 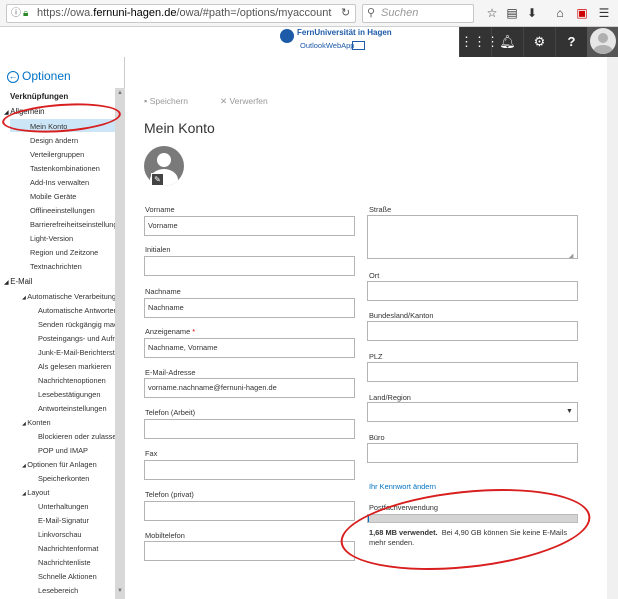 What do you see at coordinates (390, 397) in the screenshot?
I see `country-label: Land/Region` at bounding box center [390, 397].